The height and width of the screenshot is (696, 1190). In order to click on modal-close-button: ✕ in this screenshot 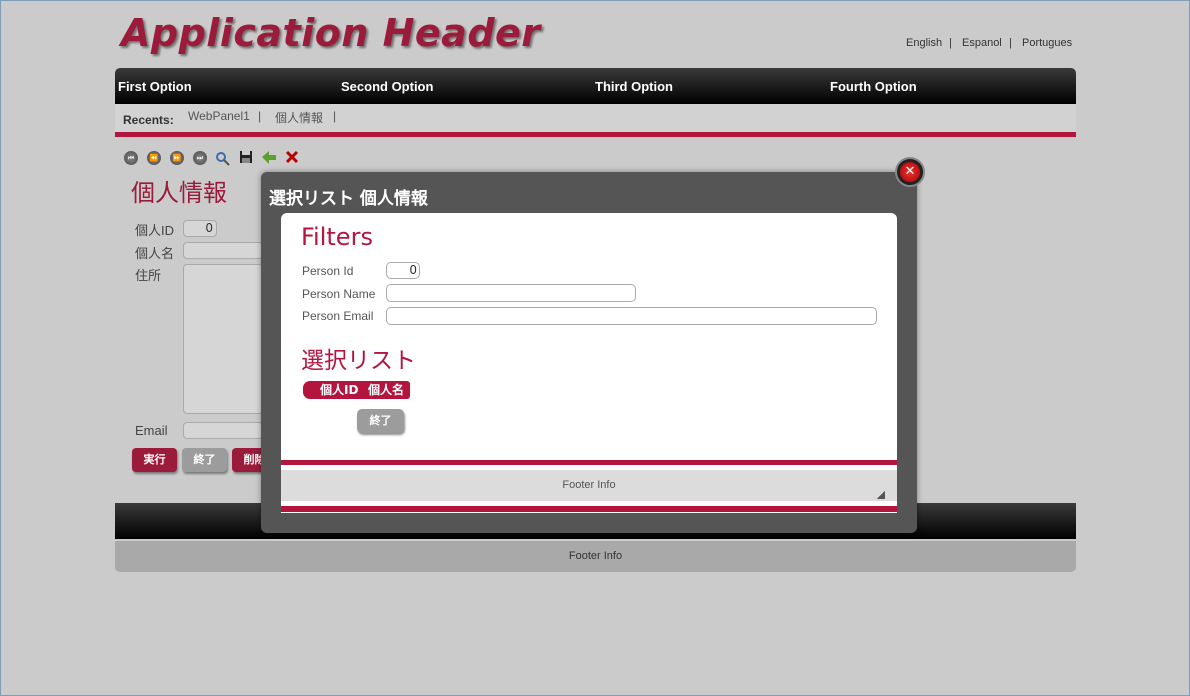, I will do `click(910, 172)`.